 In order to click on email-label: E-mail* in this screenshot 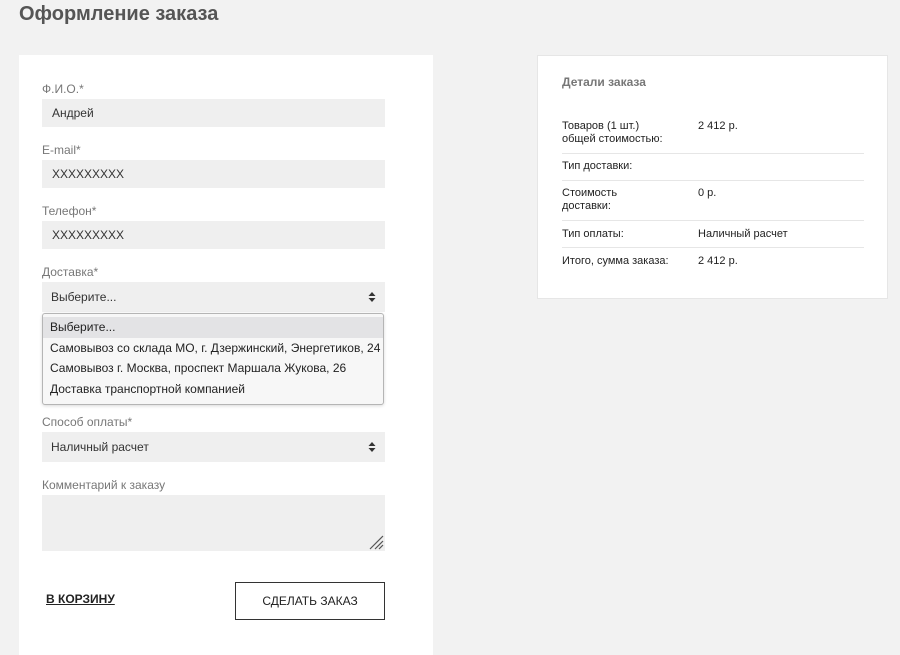, I will do `click(61, 150)`.